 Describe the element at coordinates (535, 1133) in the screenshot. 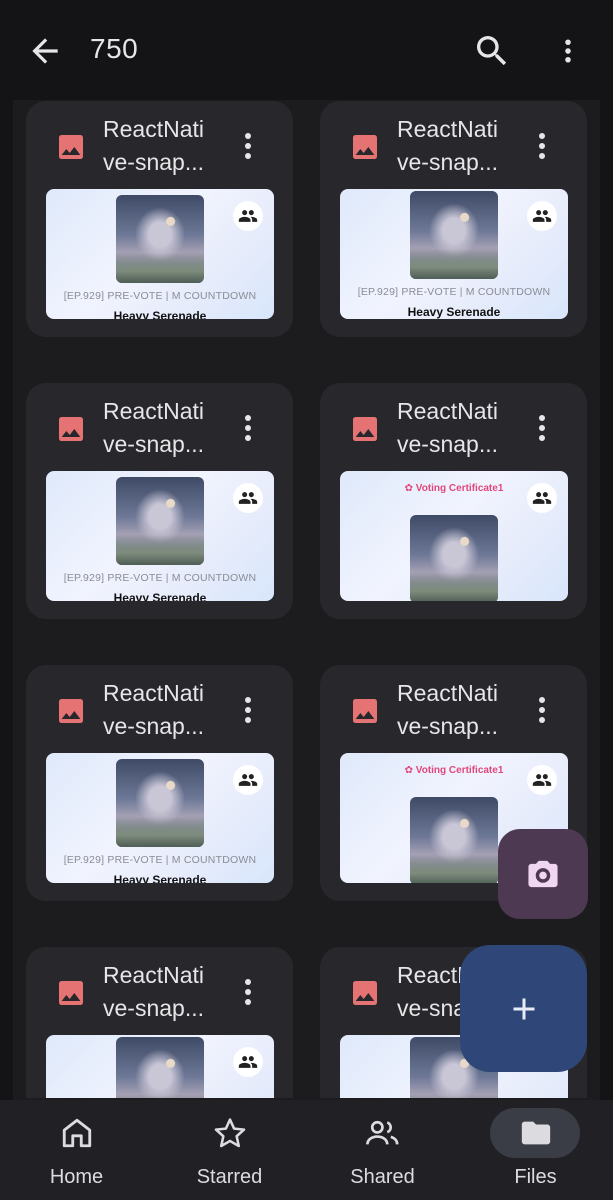

I see `folder-icon` at that location.